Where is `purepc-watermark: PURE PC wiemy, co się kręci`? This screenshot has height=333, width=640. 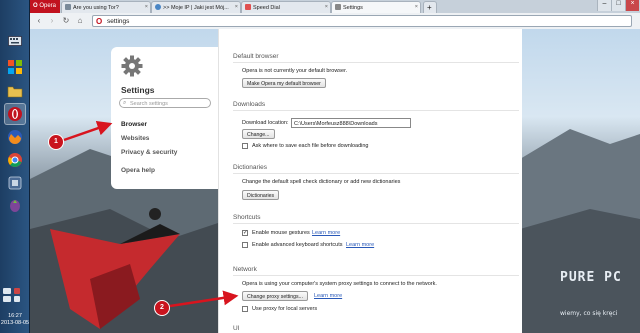 purepc-watermark: PURE PC wiemy, co się kręci is located at coordinates (599, 300).